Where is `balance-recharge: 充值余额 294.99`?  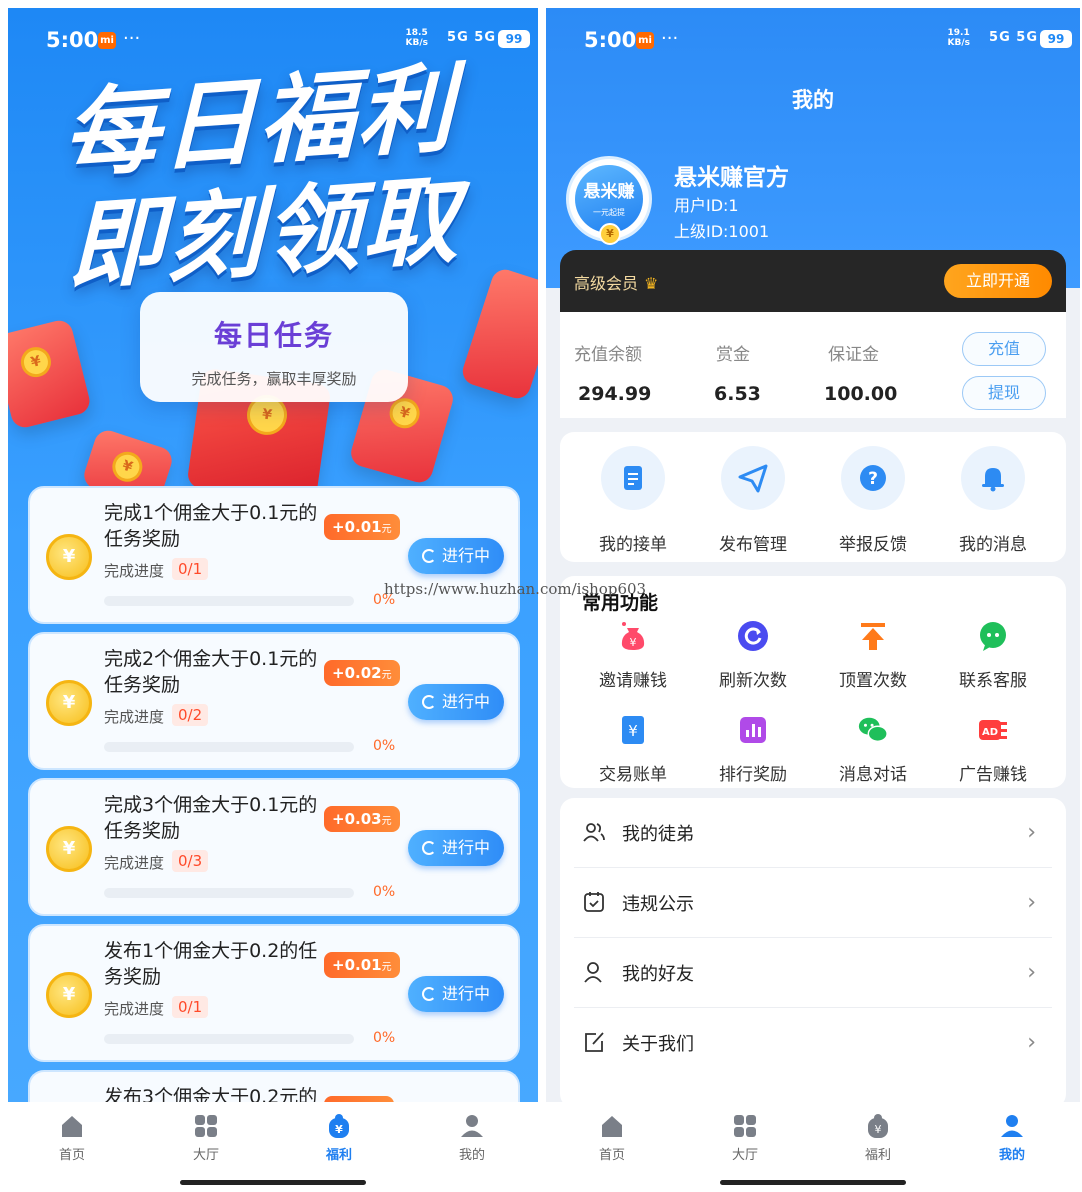
balance-recharge: 充值余额 294.99 is located at coordinates (613, 375).